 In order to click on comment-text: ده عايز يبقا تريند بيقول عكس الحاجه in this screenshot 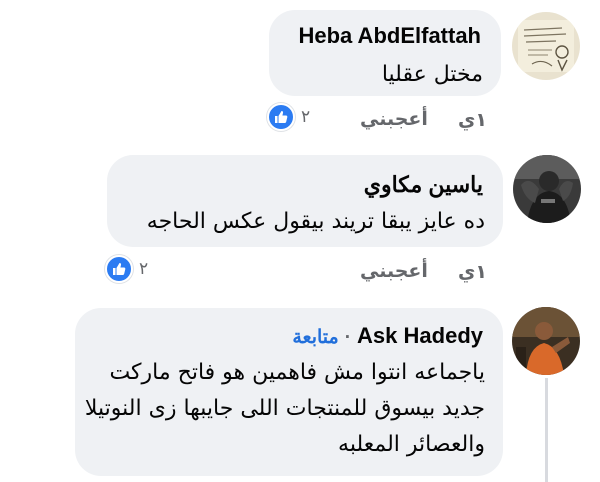, I will do `click(315, 221)`.